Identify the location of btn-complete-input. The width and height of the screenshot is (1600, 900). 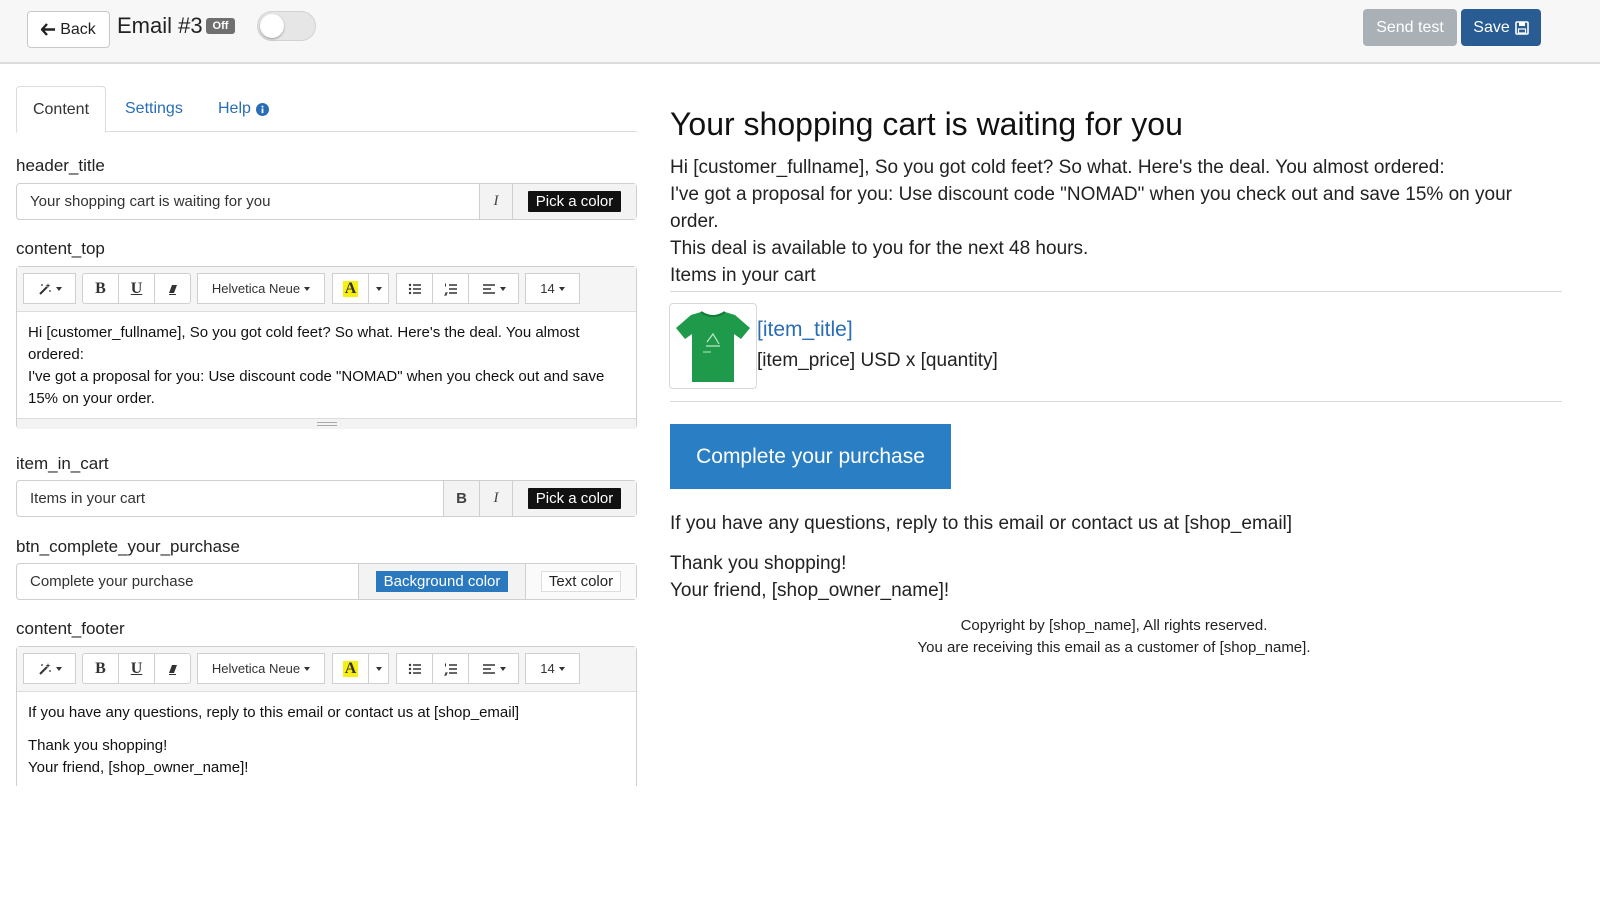
(187, 581).